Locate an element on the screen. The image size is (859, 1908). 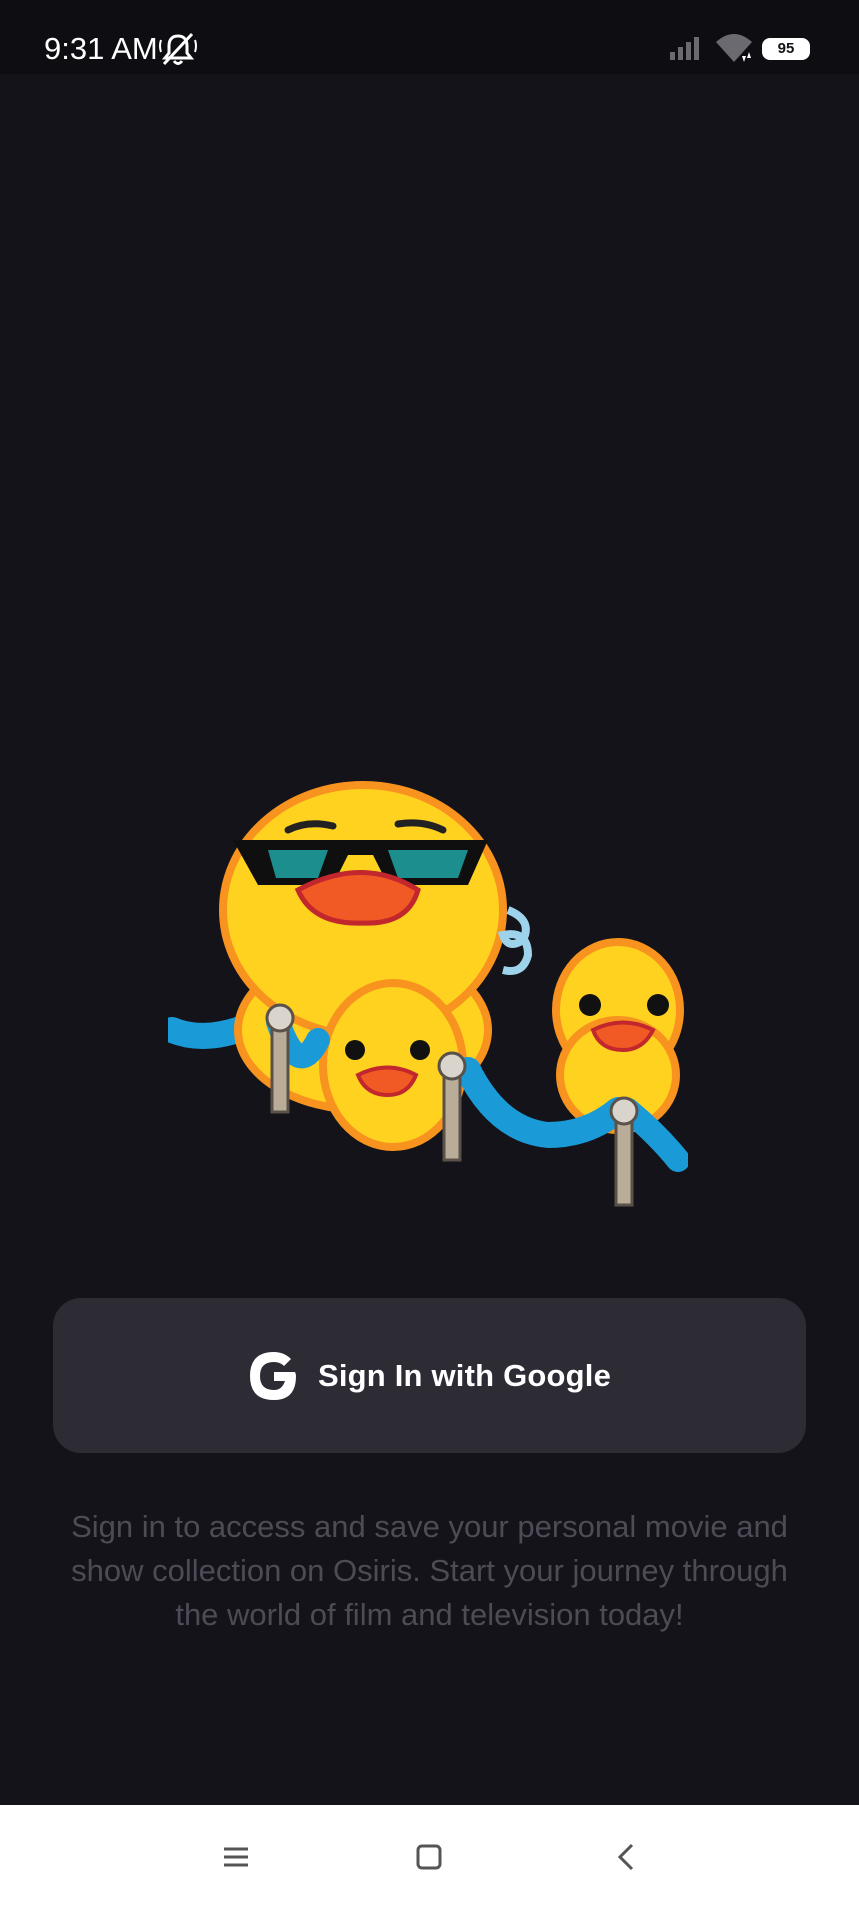
signal-icon is located at coordinates (684, 48).